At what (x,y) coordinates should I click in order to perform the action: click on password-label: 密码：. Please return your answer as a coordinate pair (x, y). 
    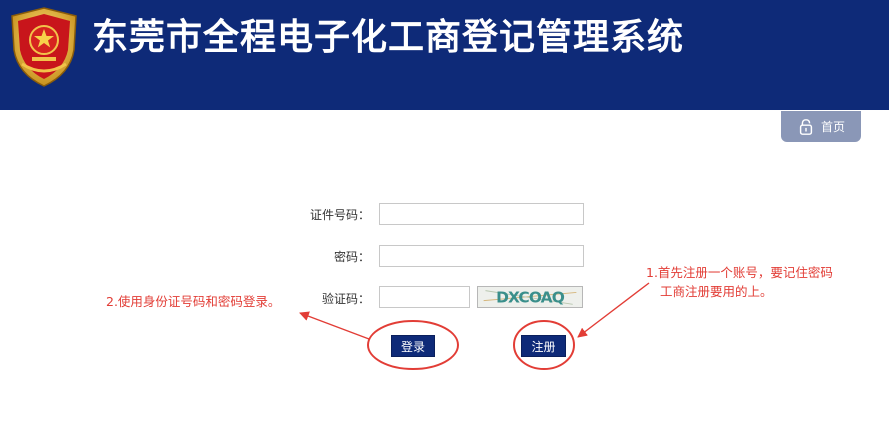
    Looking at the image, I should click on (351, 257).